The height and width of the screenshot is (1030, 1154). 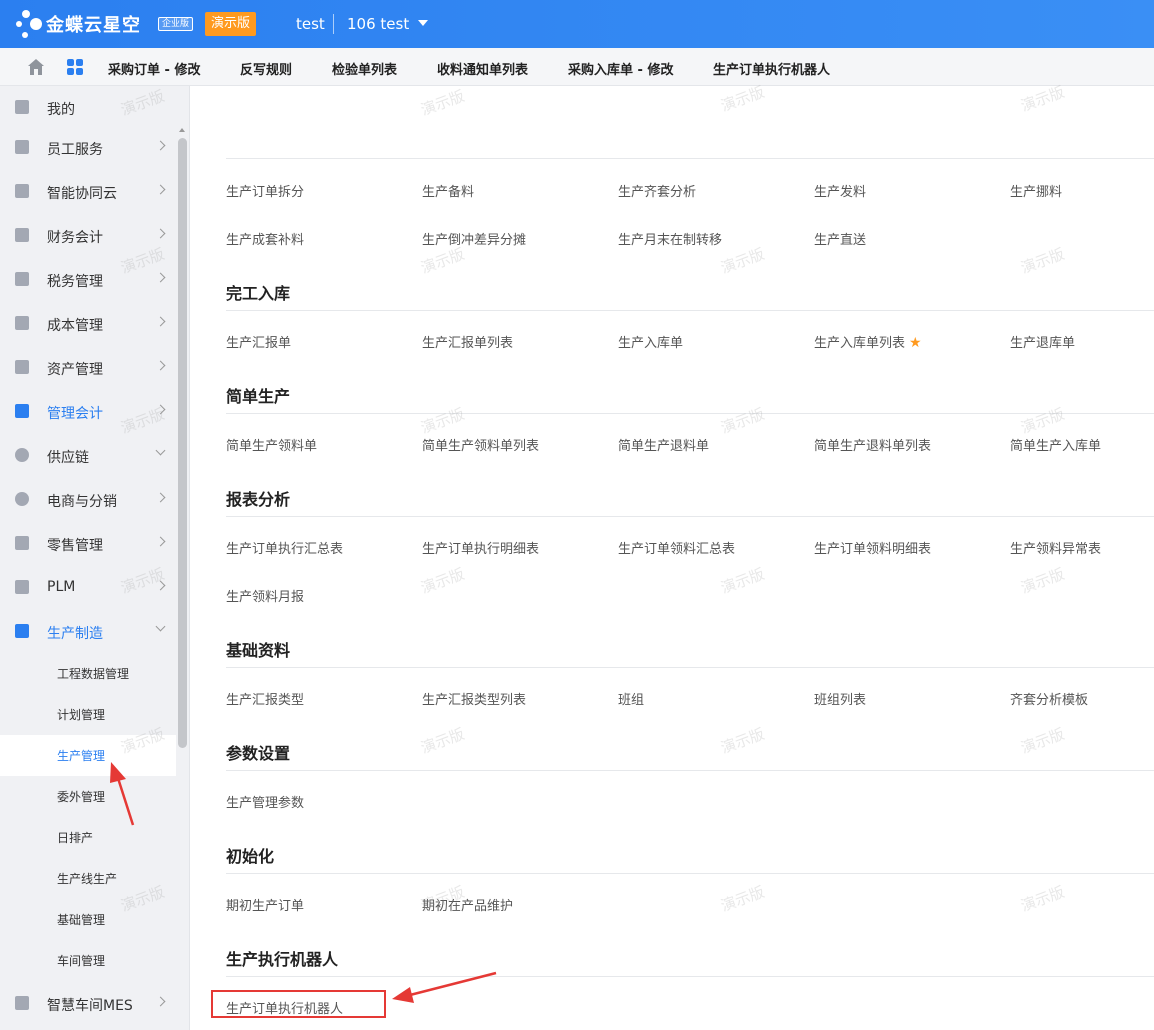 I want to click on sidebar-item-smart-workshop-mes: 智慧车间MES, so click(x=88, y=1004).